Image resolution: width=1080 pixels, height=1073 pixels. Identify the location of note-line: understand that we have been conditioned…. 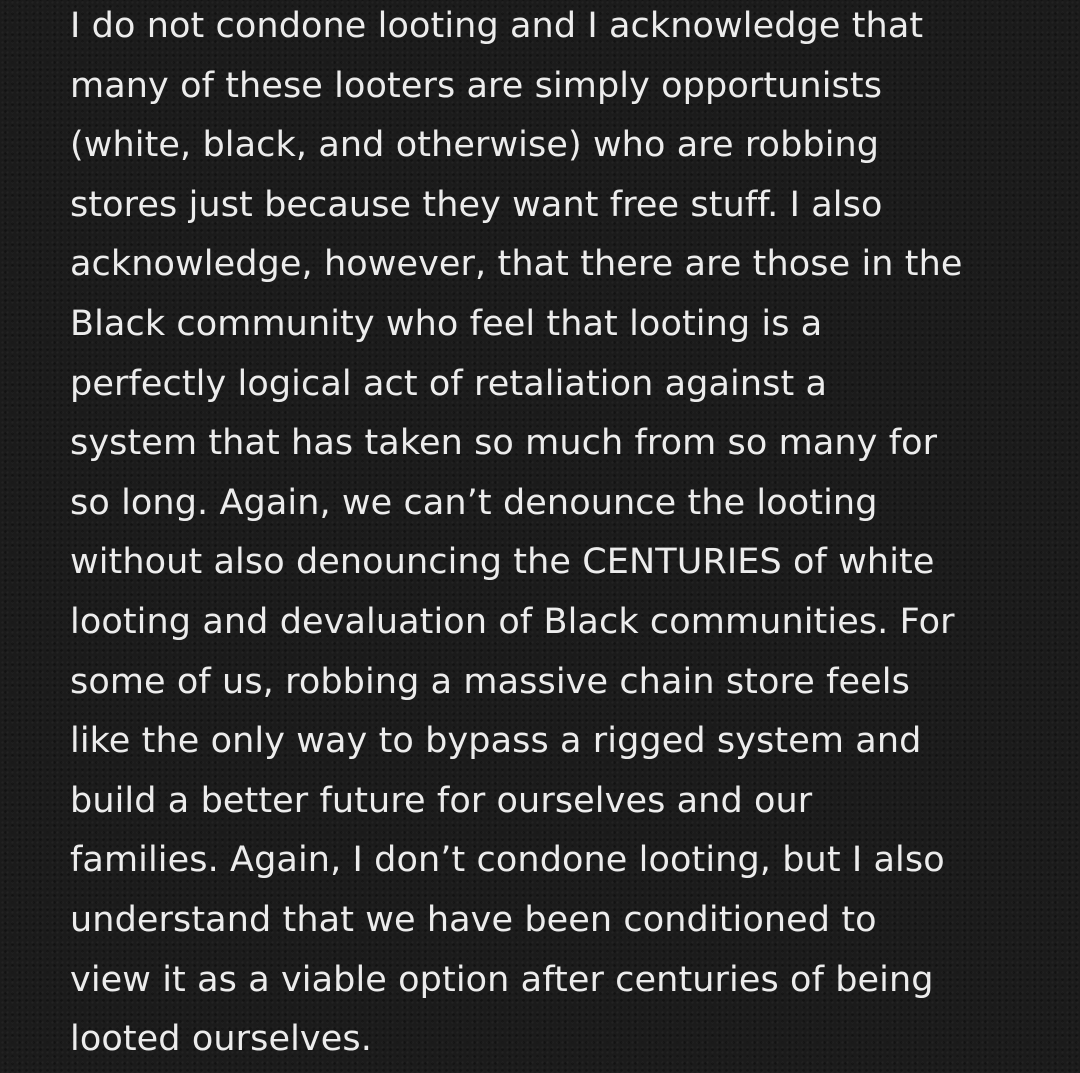
(473, 919).